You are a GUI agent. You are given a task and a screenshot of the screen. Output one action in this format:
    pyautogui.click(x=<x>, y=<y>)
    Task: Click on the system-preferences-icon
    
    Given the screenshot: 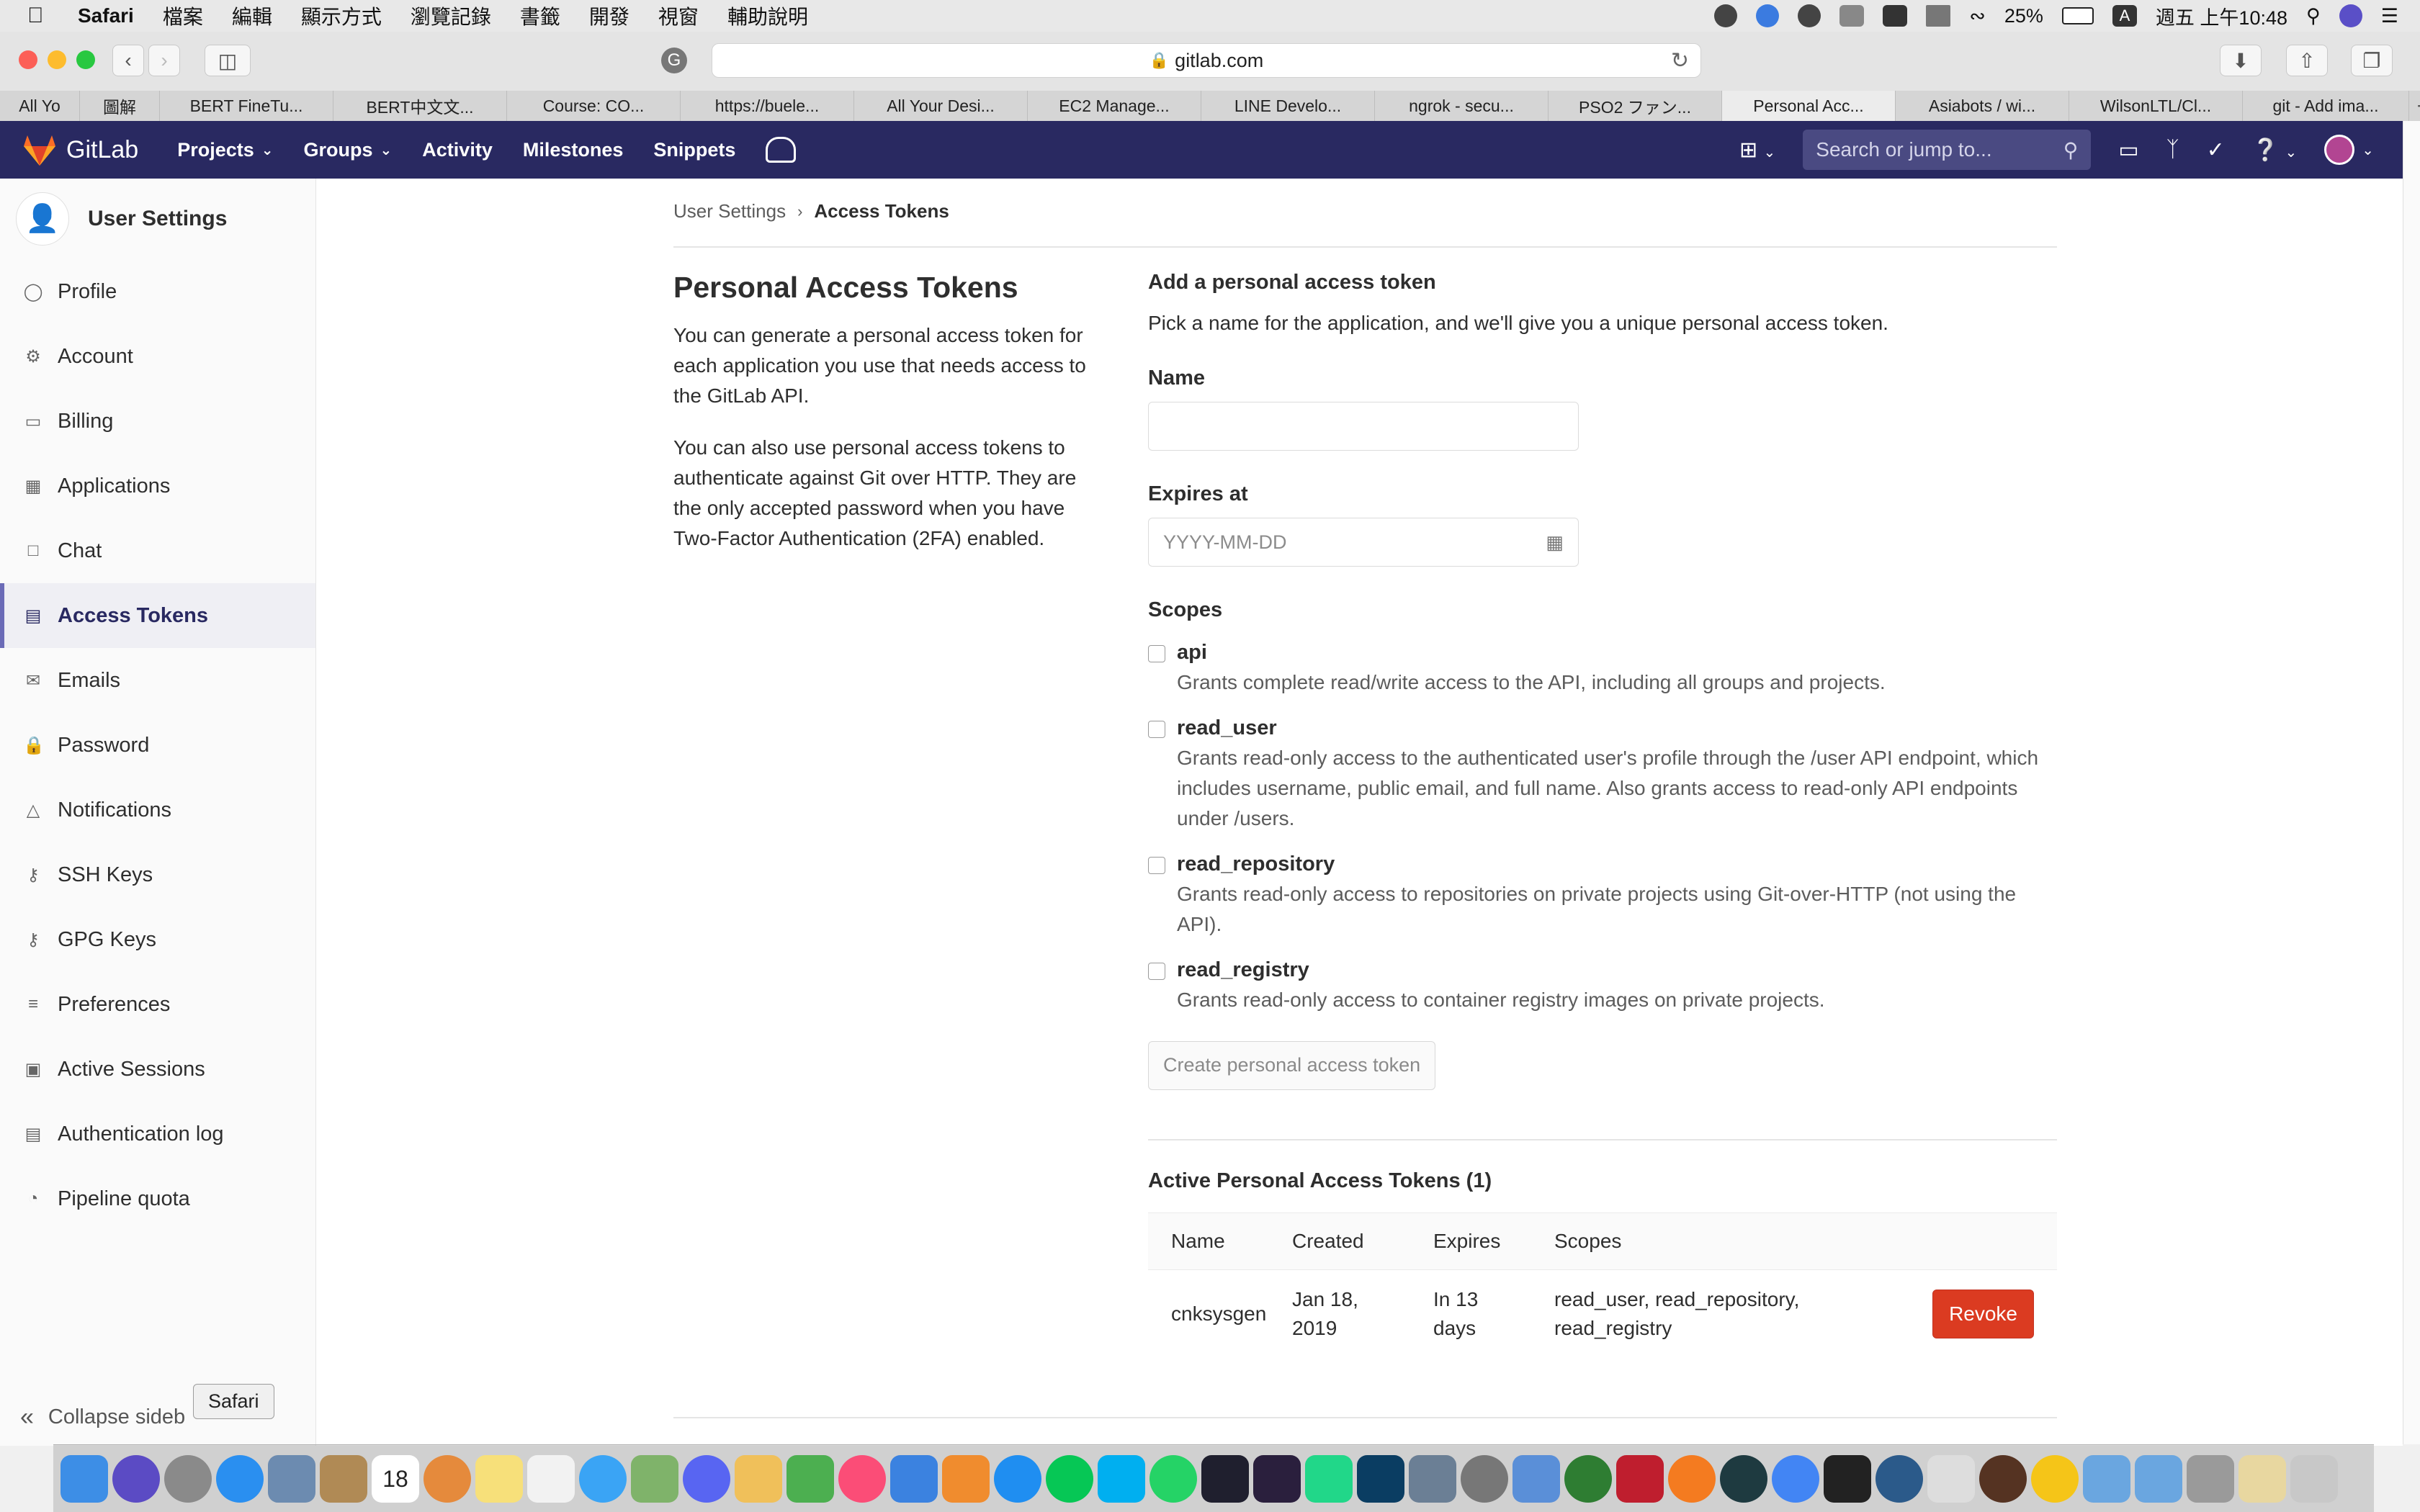 What is the action you would take?
    pyautogui.click(x=1484, y=1478)
    